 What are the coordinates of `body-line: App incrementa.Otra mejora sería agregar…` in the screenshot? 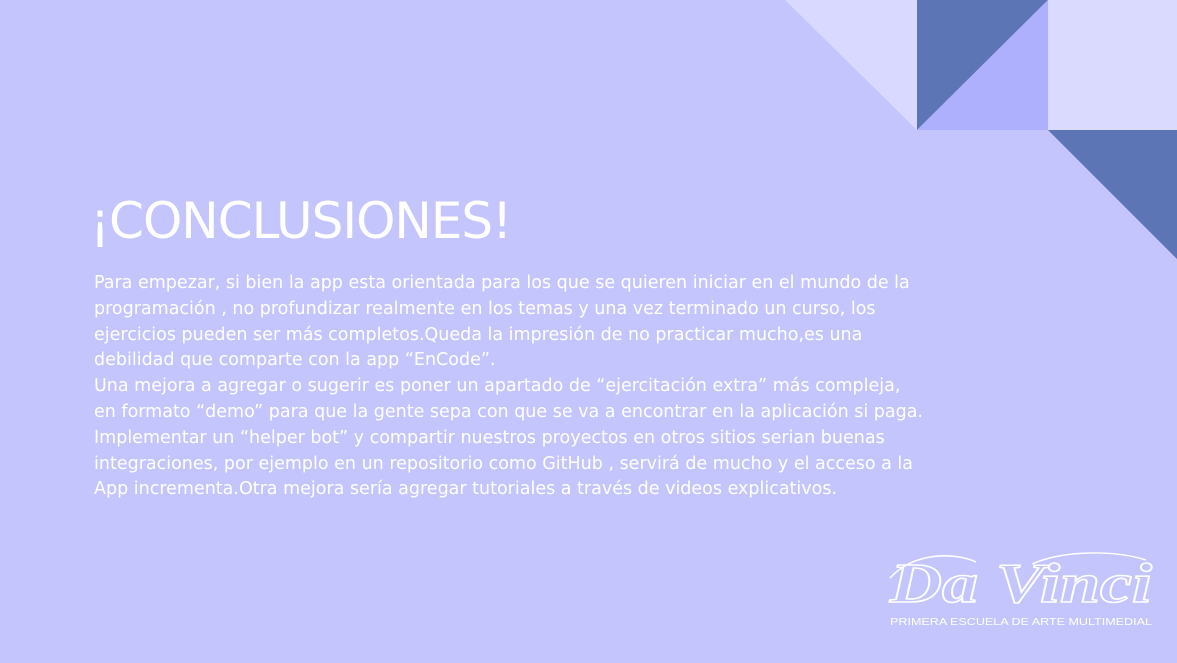 It's located at (466, 489).